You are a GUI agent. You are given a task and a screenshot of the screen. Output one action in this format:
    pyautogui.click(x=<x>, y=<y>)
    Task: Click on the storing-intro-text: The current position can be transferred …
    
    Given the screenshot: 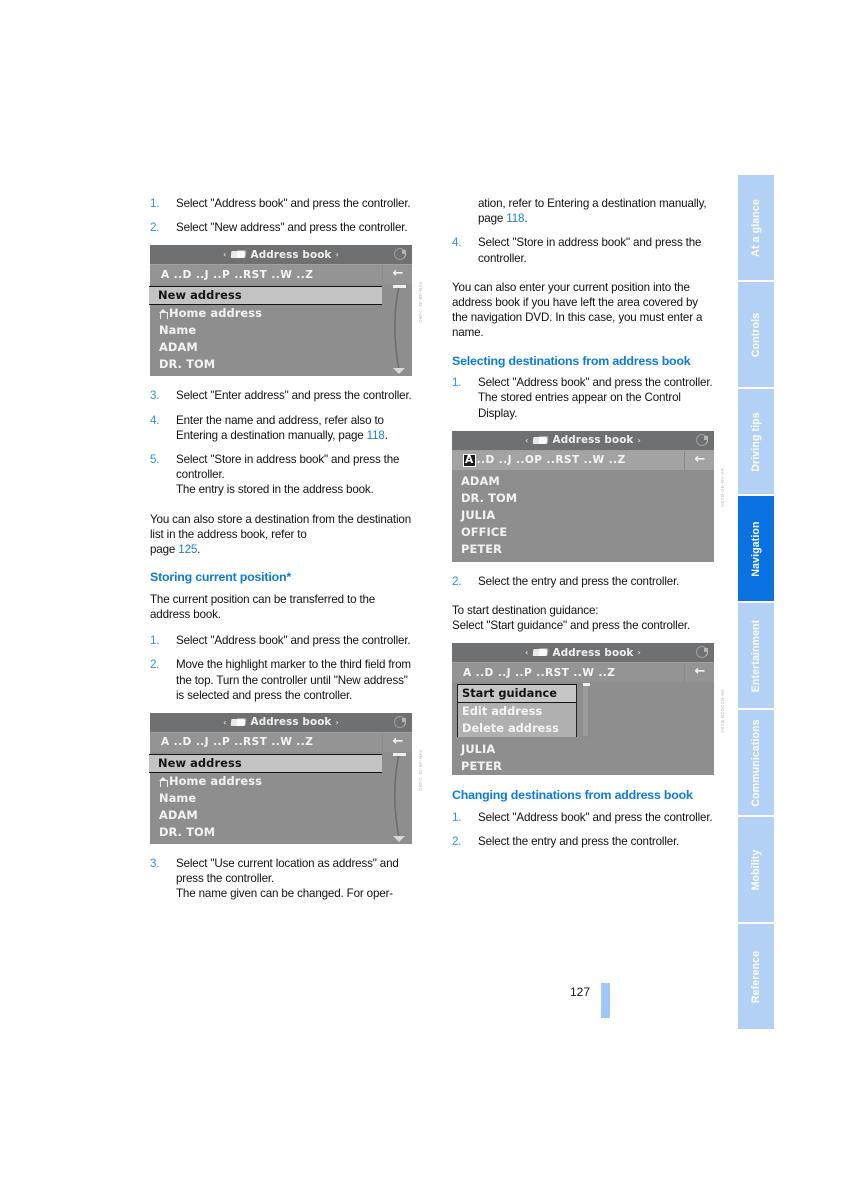 What is the action you would take?
    pyautogui.click(x=263, y=606)
    